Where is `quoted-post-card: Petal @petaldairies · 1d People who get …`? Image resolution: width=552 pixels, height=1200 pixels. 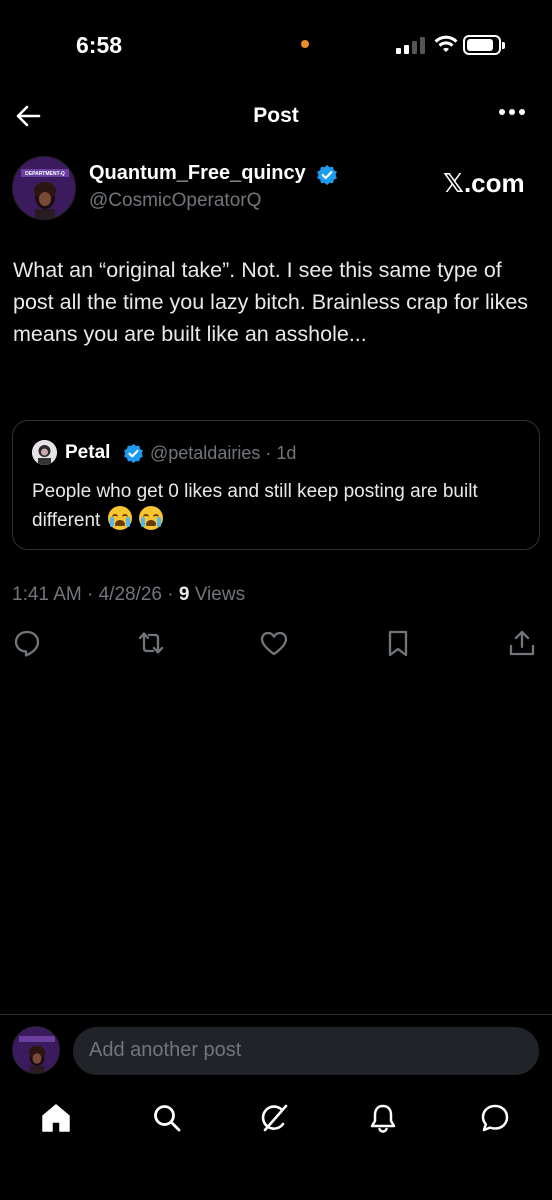
quoted-post-card: Petal @petaldairies · 1d People who get … is located at coordinates (276, 485).